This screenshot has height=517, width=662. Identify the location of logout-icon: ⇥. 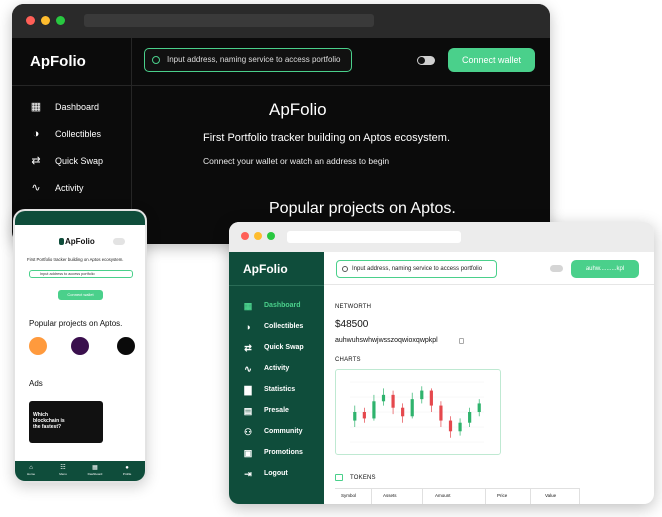
(248, 474).